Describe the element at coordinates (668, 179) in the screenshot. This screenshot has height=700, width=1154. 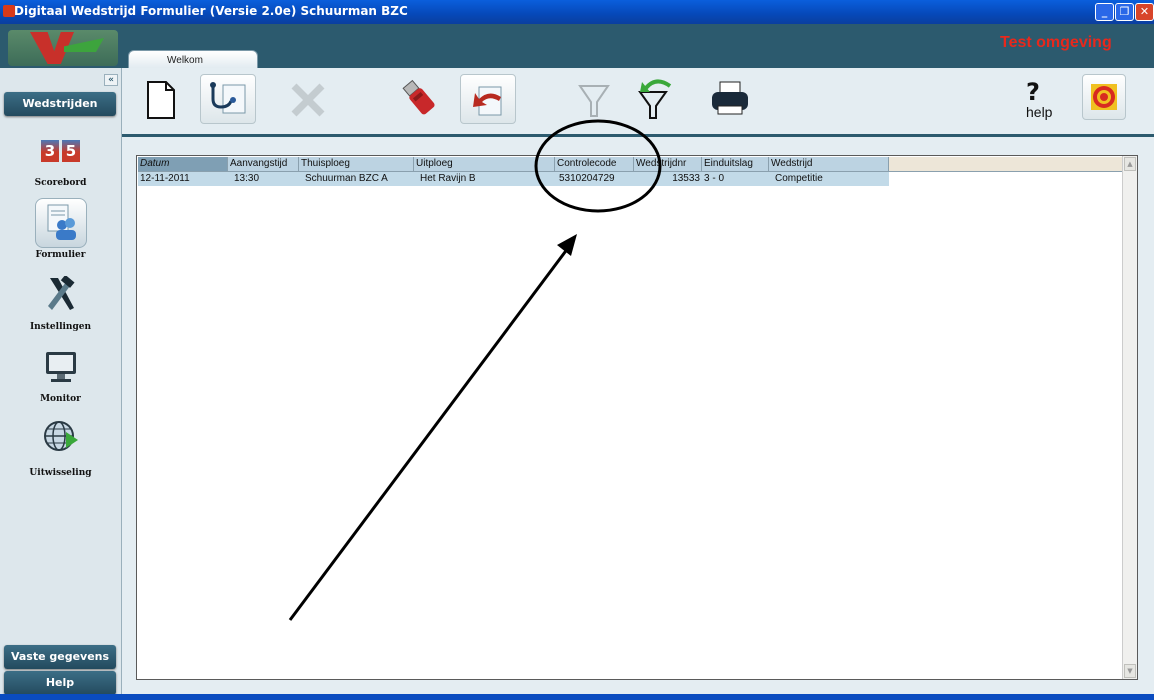
I see `table-cell: 13533` at that location.